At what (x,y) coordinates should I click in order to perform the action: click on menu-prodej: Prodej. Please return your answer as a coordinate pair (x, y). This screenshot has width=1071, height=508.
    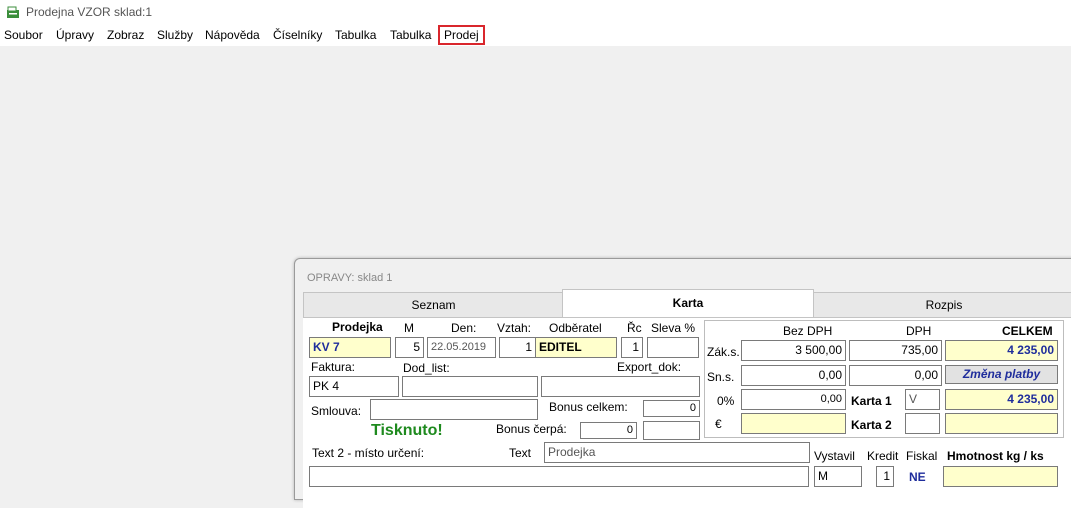
    Looking at the image, I should click on (461, 35).